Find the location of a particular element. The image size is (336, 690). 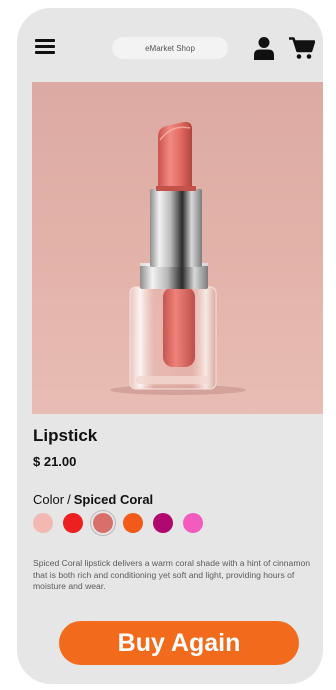

color-label: Color / Spiced Coral is located at coordinates (93, 499).